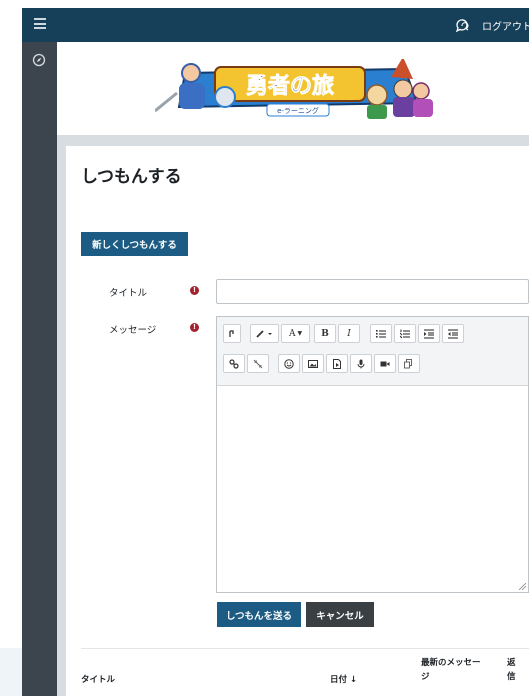  Describe the element at coordinates (372, 351) in the screenshot. I see `editor-toolbar: A ▼ B I` at that location.